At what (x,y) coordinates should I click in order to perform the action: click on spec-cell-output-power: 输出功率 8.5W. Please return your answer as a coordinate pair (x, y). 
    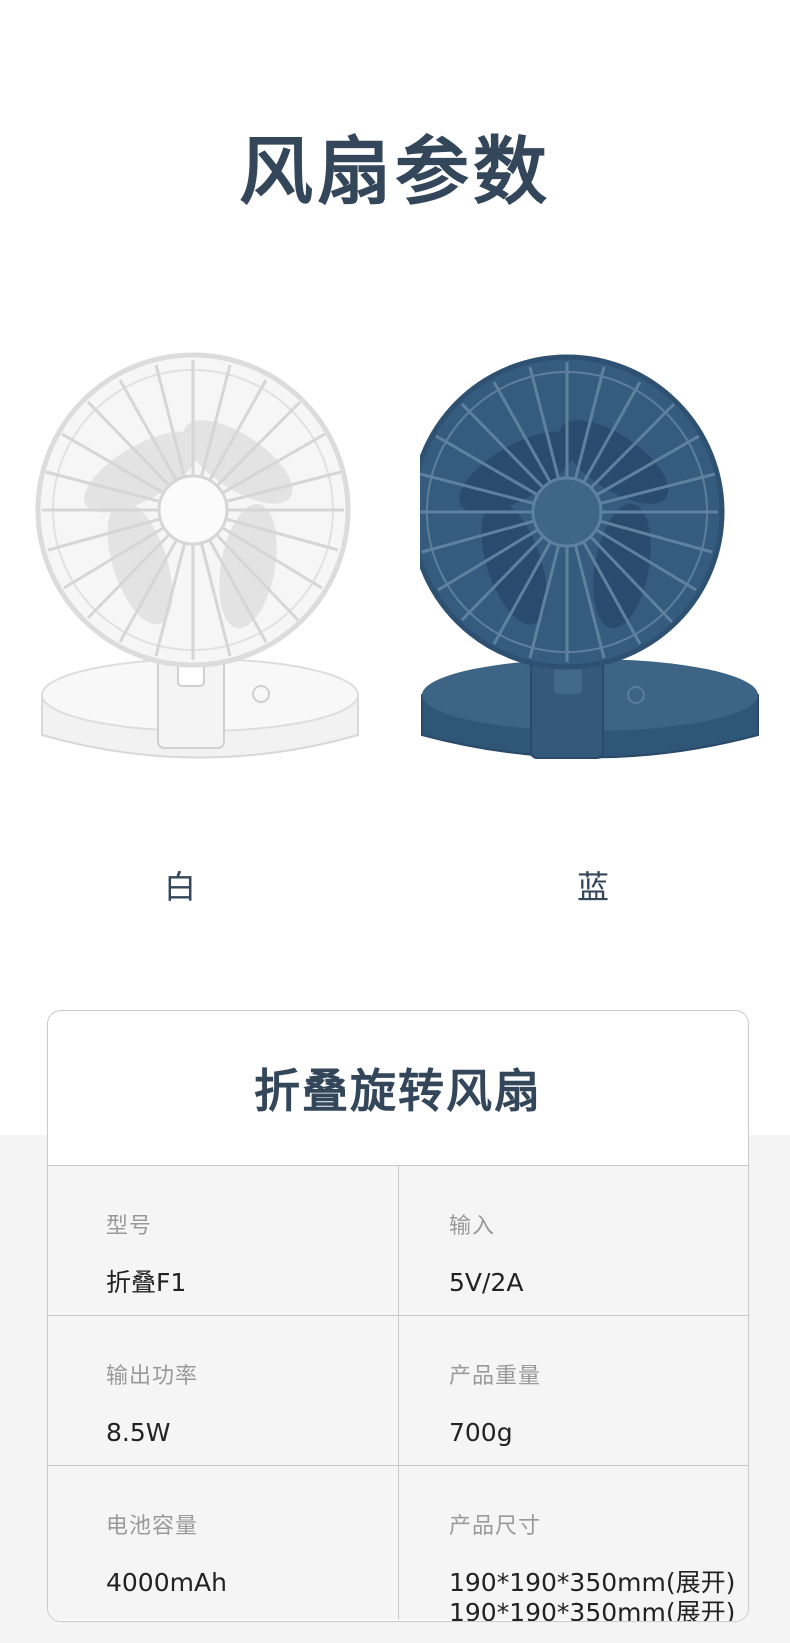
    Looking at the image, I should click on (223, 1390).